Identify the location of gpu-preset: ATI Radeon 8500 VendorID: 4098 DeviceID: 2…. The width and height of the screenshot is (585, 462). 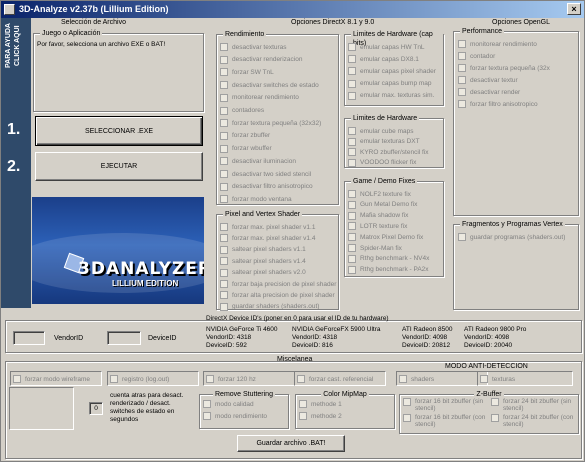
(427, 338).